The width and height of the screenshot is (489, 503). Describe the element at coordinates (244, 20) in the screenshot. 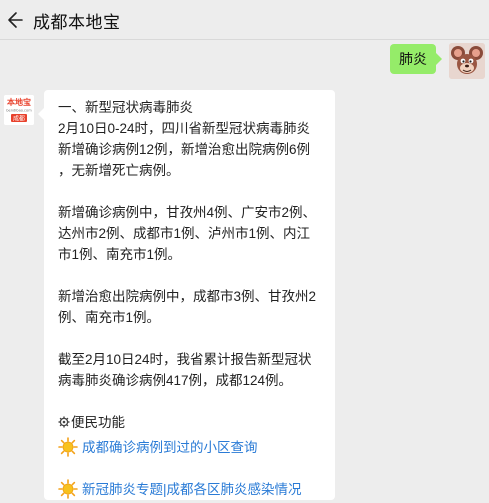

I see `top-bar: 成都本地宝` at that location.